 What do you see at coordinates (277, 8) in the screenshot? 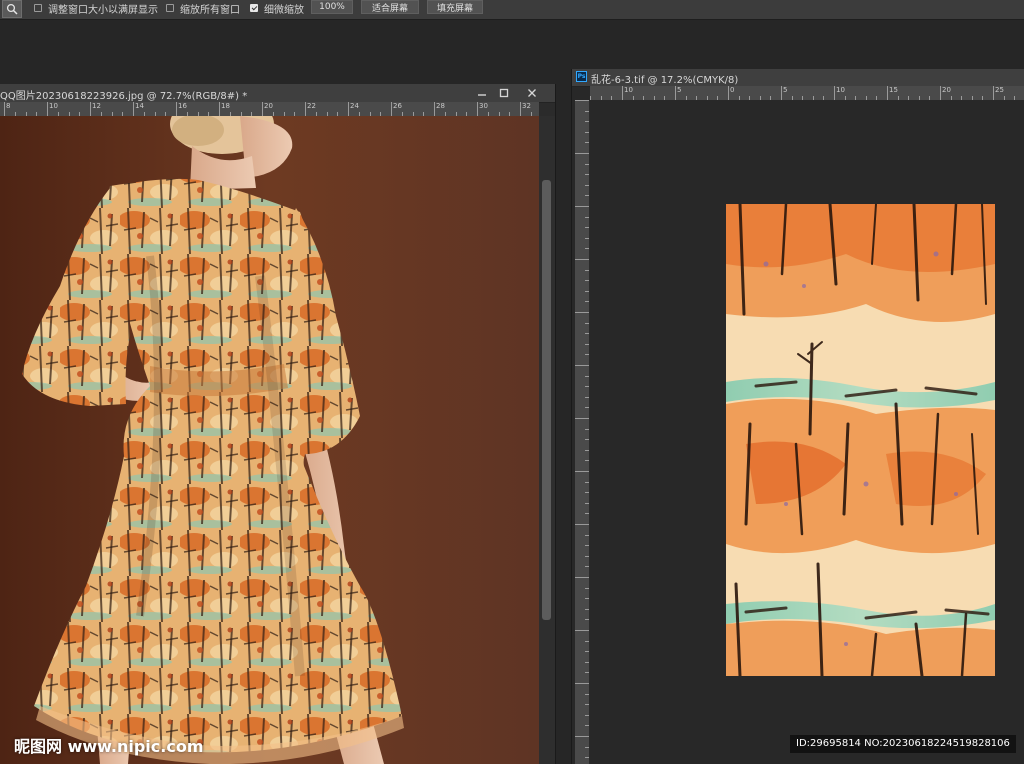
I see `scrubby-zoom-option: 细微缩放` at bounding box center [277, 8].